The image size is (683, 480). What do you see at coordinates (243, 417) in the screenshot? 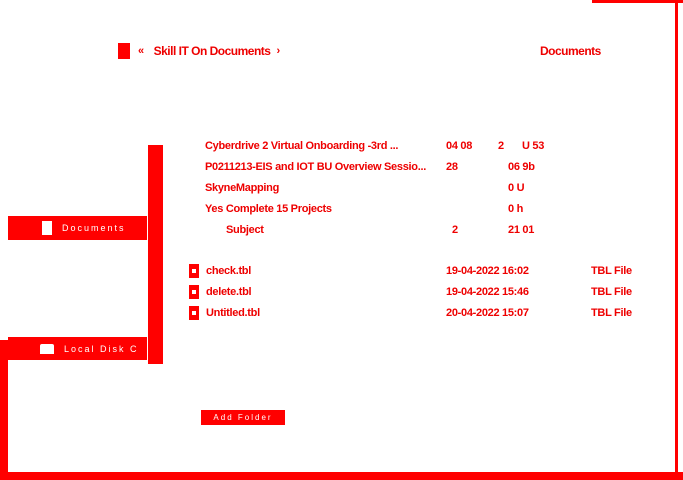
I see `add-folder-button: Add Folder` at bounding box center [243, 417].